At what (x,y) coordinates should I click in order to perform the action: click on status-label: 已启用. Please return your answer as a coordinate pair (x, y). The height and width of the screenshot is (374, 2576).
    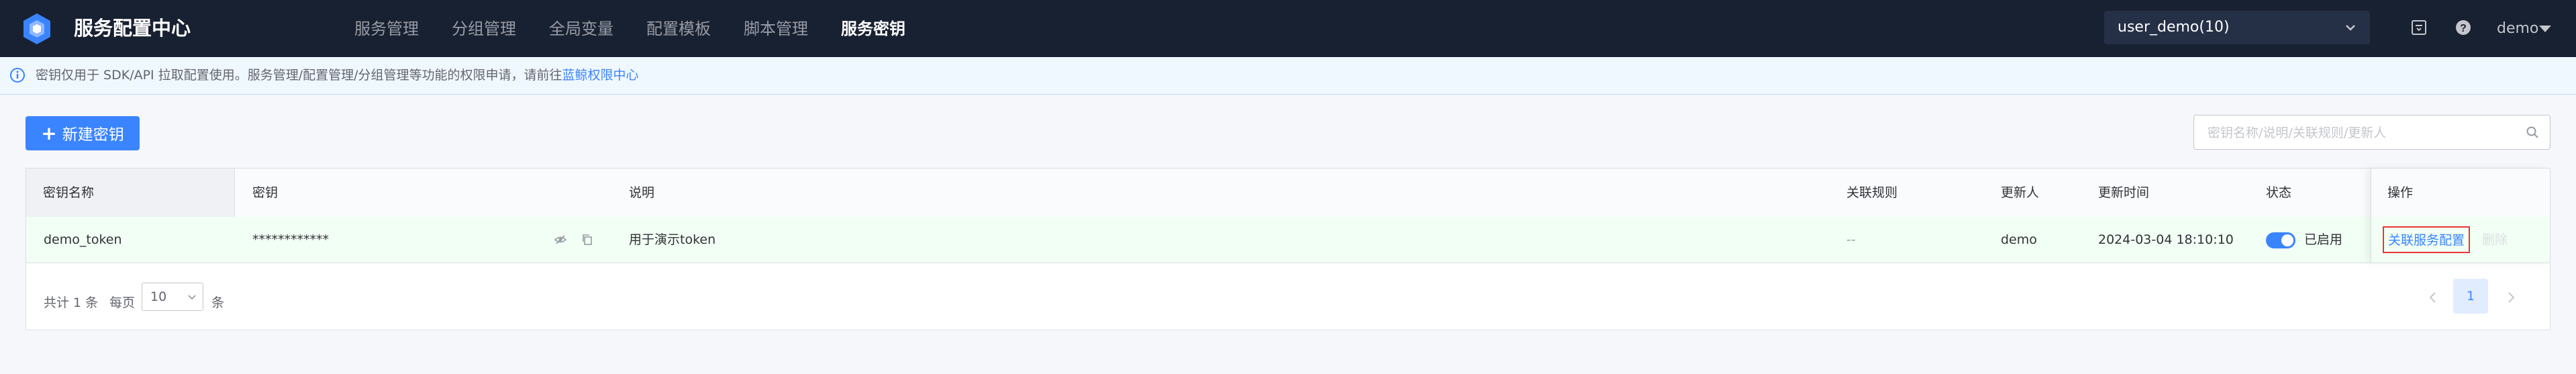
    Looking at the image, I should click on (2323, 239).